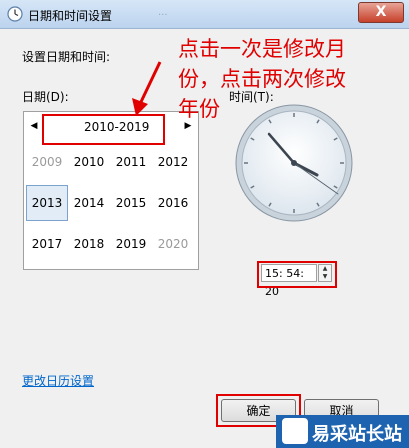 The height and width of the screenshot is (448, 409). What do you see at coordinates (131, 203) in the screenshot?
I see `year-cell: 2015` at bounding box center [131, 203].